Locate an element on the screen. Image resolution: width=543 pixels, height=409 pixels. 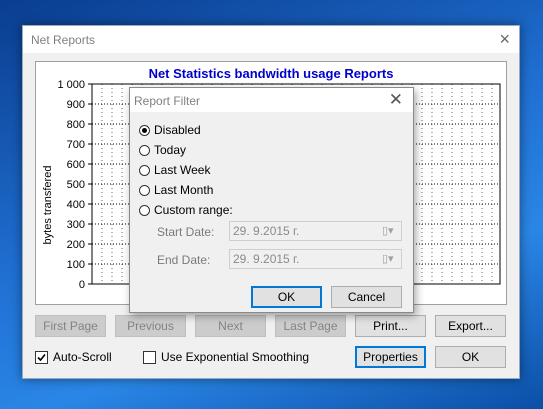
end-date-value: 29. 9.2015 г. is located at coordinates (266, 259).